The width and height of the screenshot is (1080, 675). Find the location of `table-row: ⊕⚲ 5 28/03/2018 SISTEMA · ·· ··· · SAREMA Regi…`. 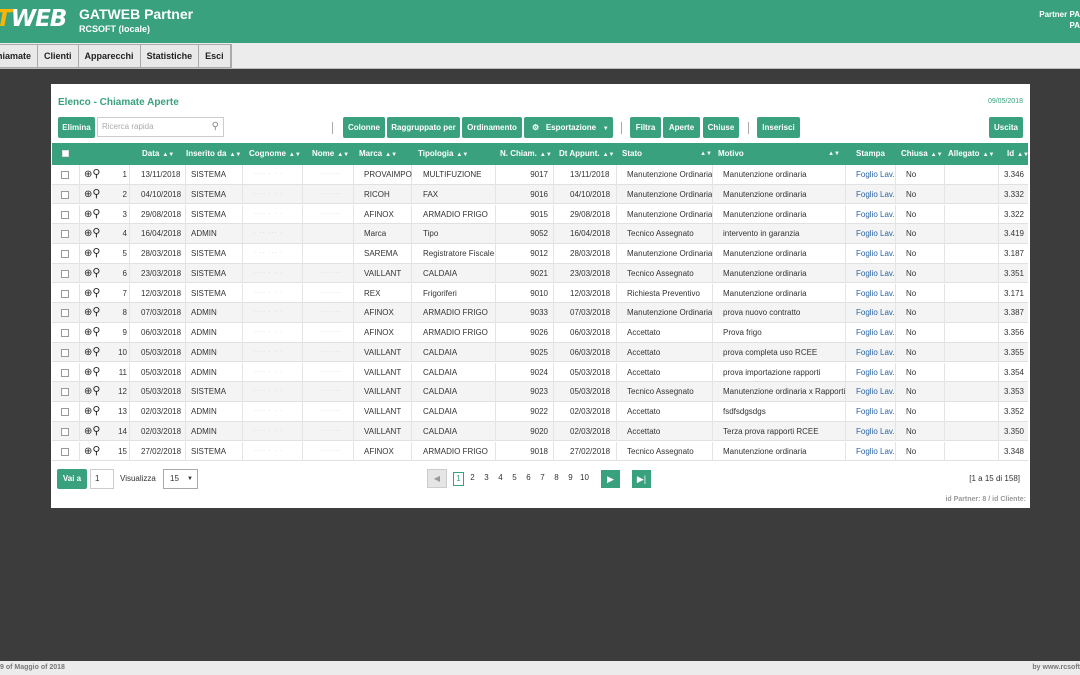

table-row: ⊕⚲ 5 28/03/2018 SISTEMA · ·· ··· · SAREMA Regi… is located at coordinates (540, 254).